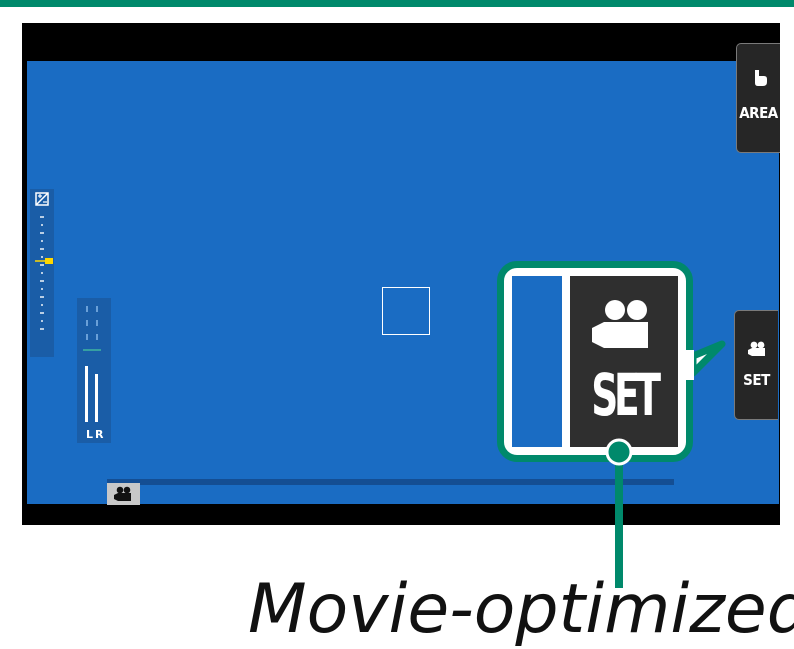  What do you see at coordinates (626, 395) in the screenshot?
I see `callout-set-label: SET` at bounding box center [626, 395].